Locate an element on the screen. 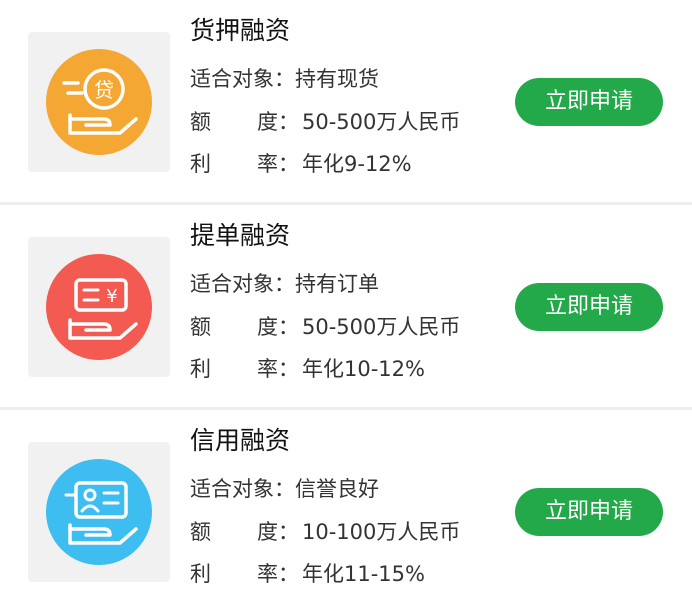  product-title: 信用融资 is located at coordinates (240, 440).